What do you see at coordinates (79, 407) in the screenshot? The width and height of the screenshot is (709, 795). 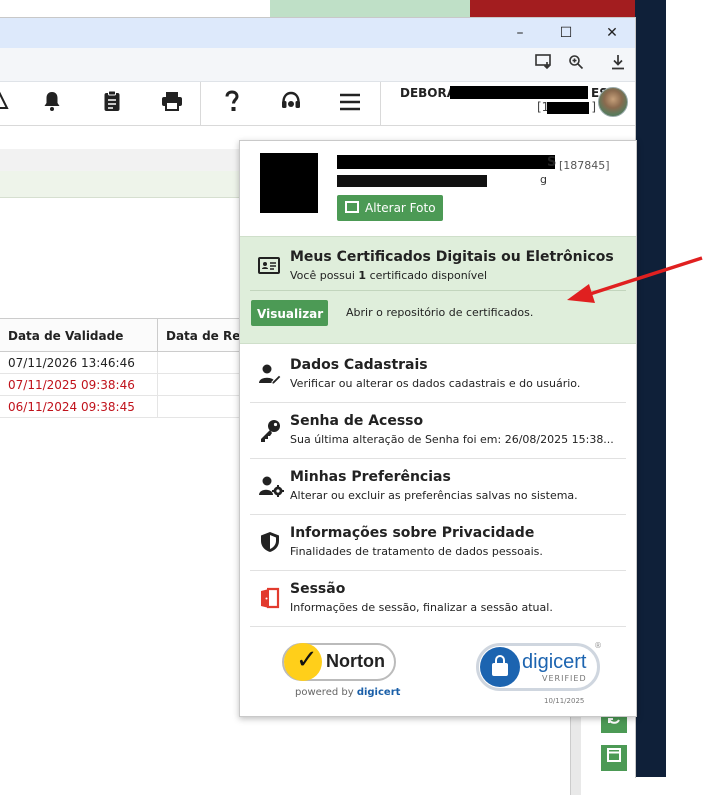 I see `table-row-validade-3: 06/11/2024 09:38:45` at bounding box center [79, 407].